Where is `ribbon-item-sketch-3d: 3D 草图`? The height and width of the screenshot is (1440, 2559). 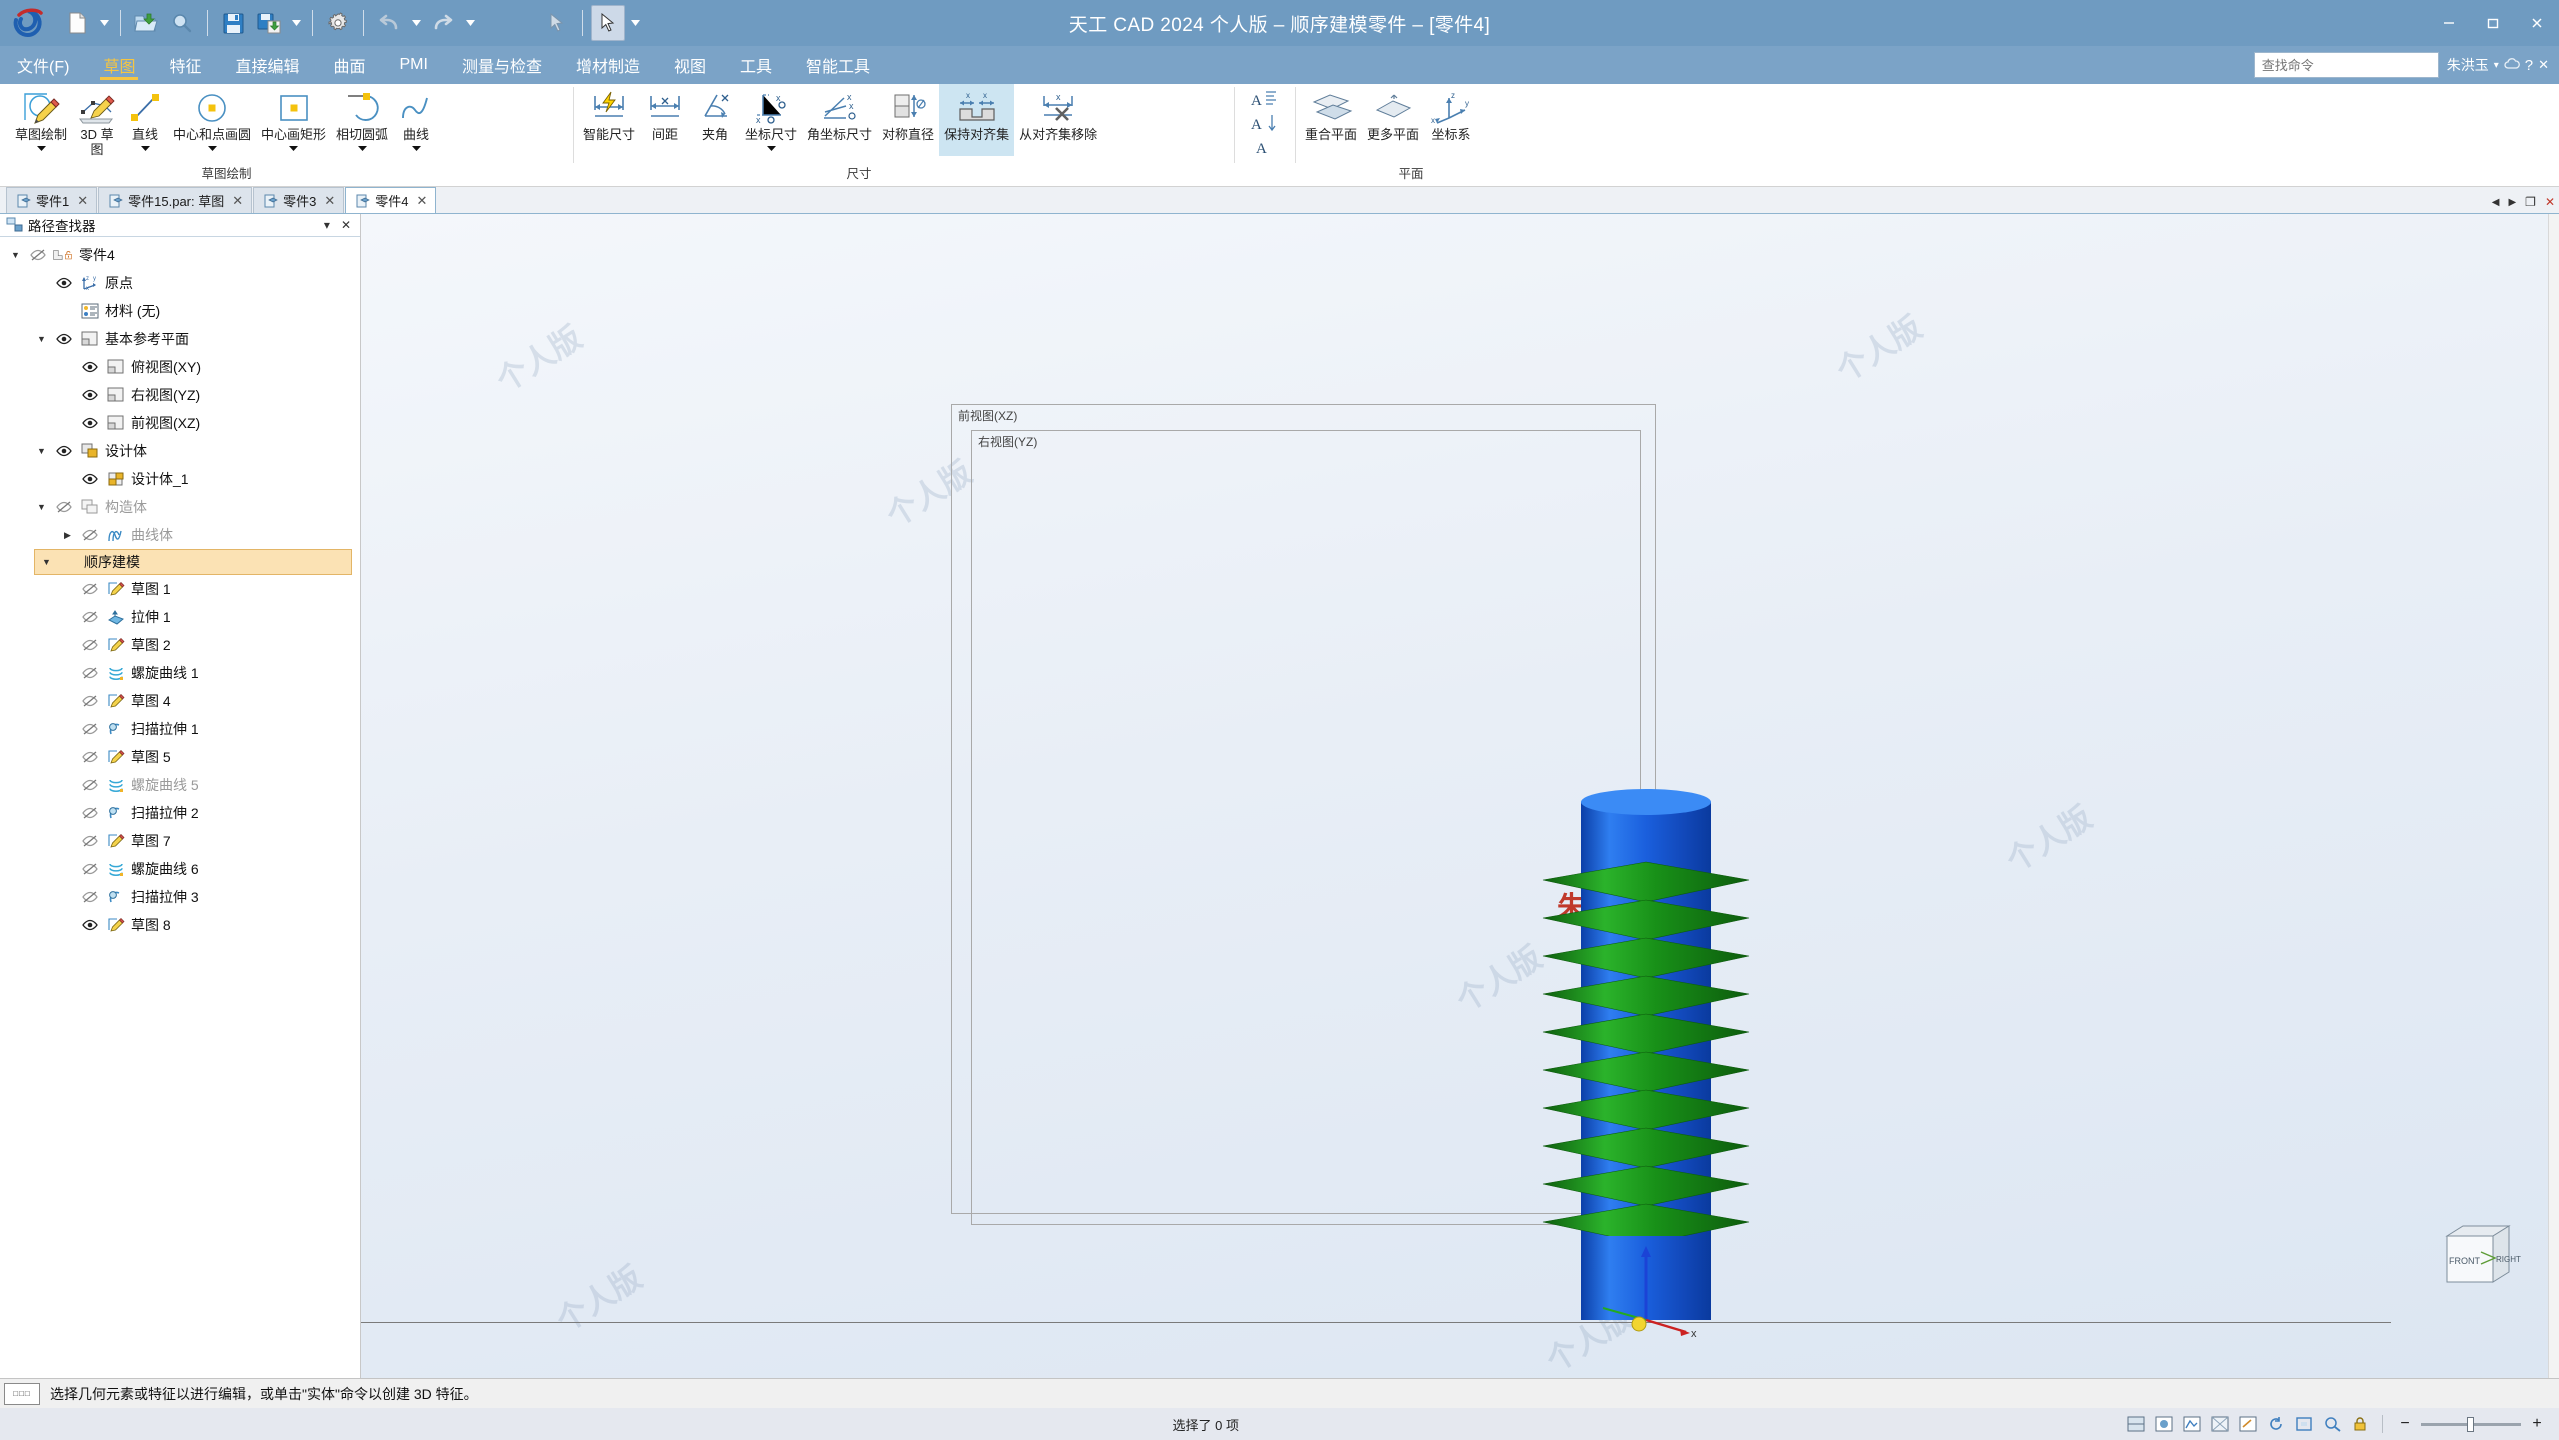 ribbon-item-sketch-3d: 3D 草图 is located at coordinates (97, 120).